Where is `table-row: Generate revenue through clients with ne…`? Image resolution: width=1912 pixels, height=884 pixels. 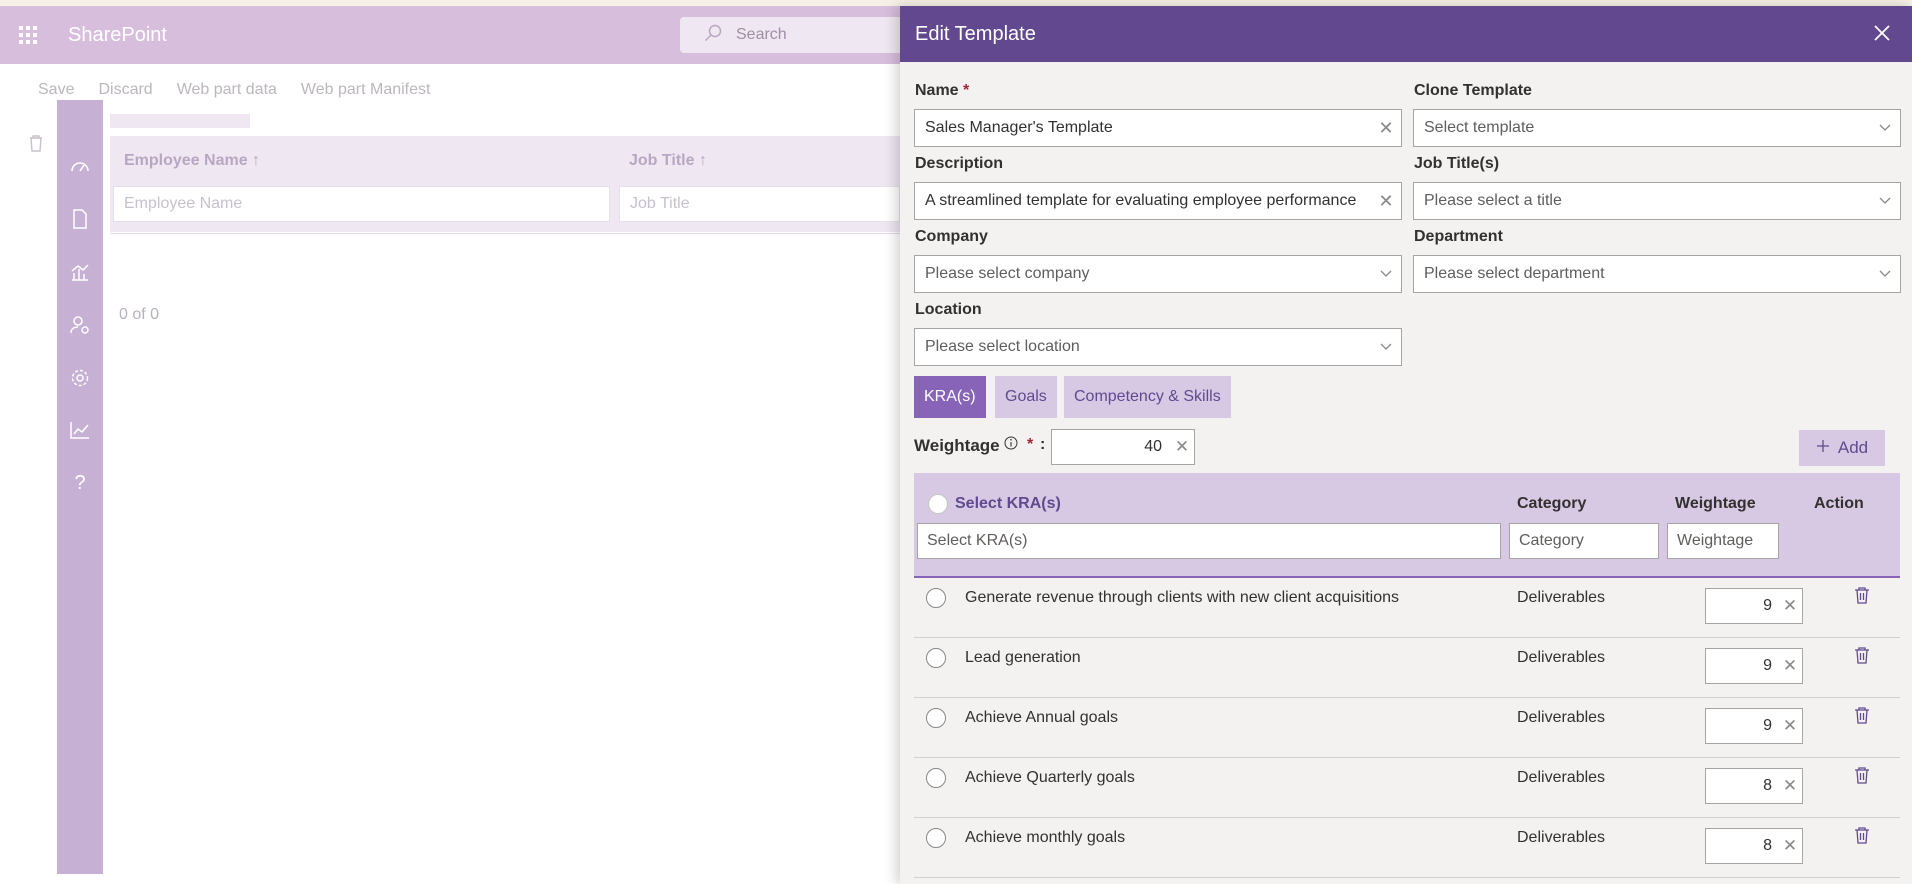
table-row: Generate revenue through clients with ne… is located at coordinates (1407, 608).